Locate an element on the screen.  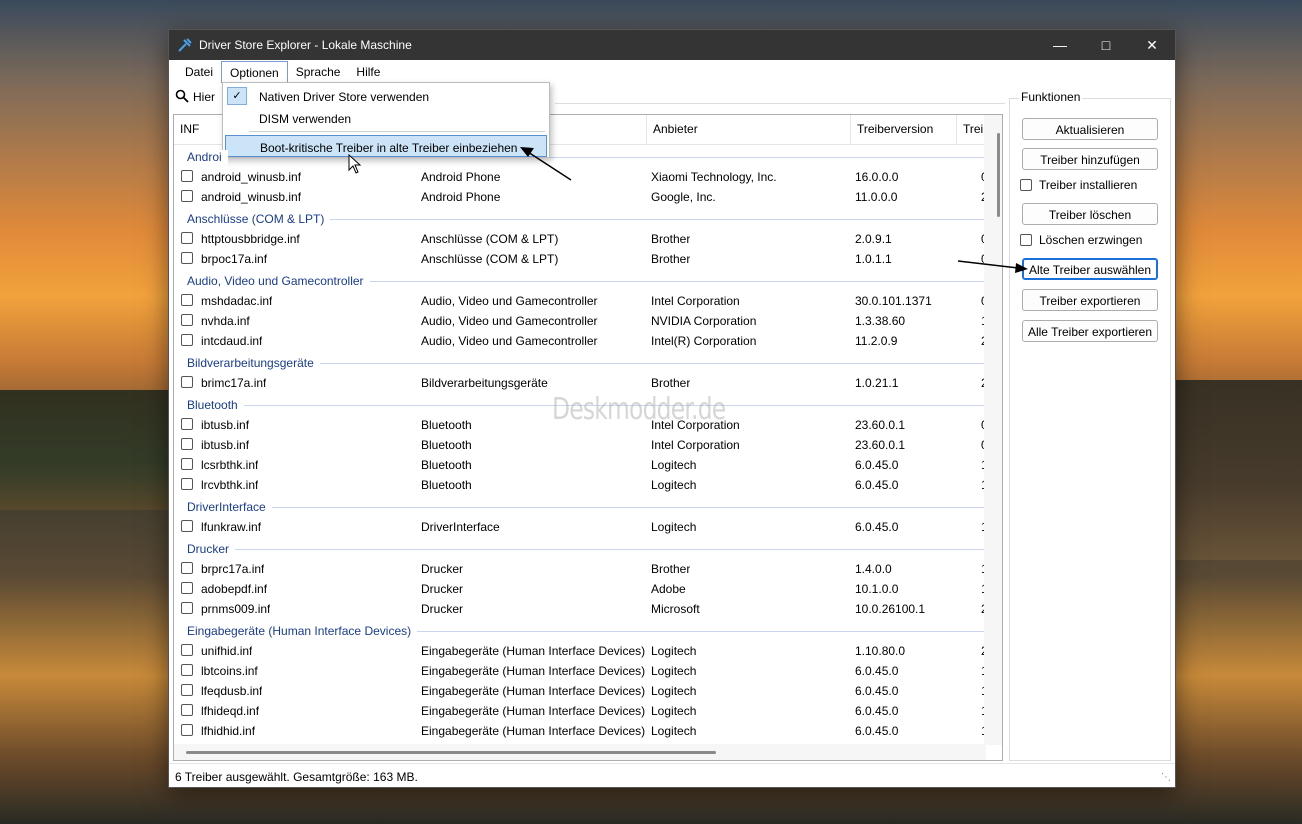
add-driver-button: Treiber hinzufügen is located at coordinates (1090, 159).